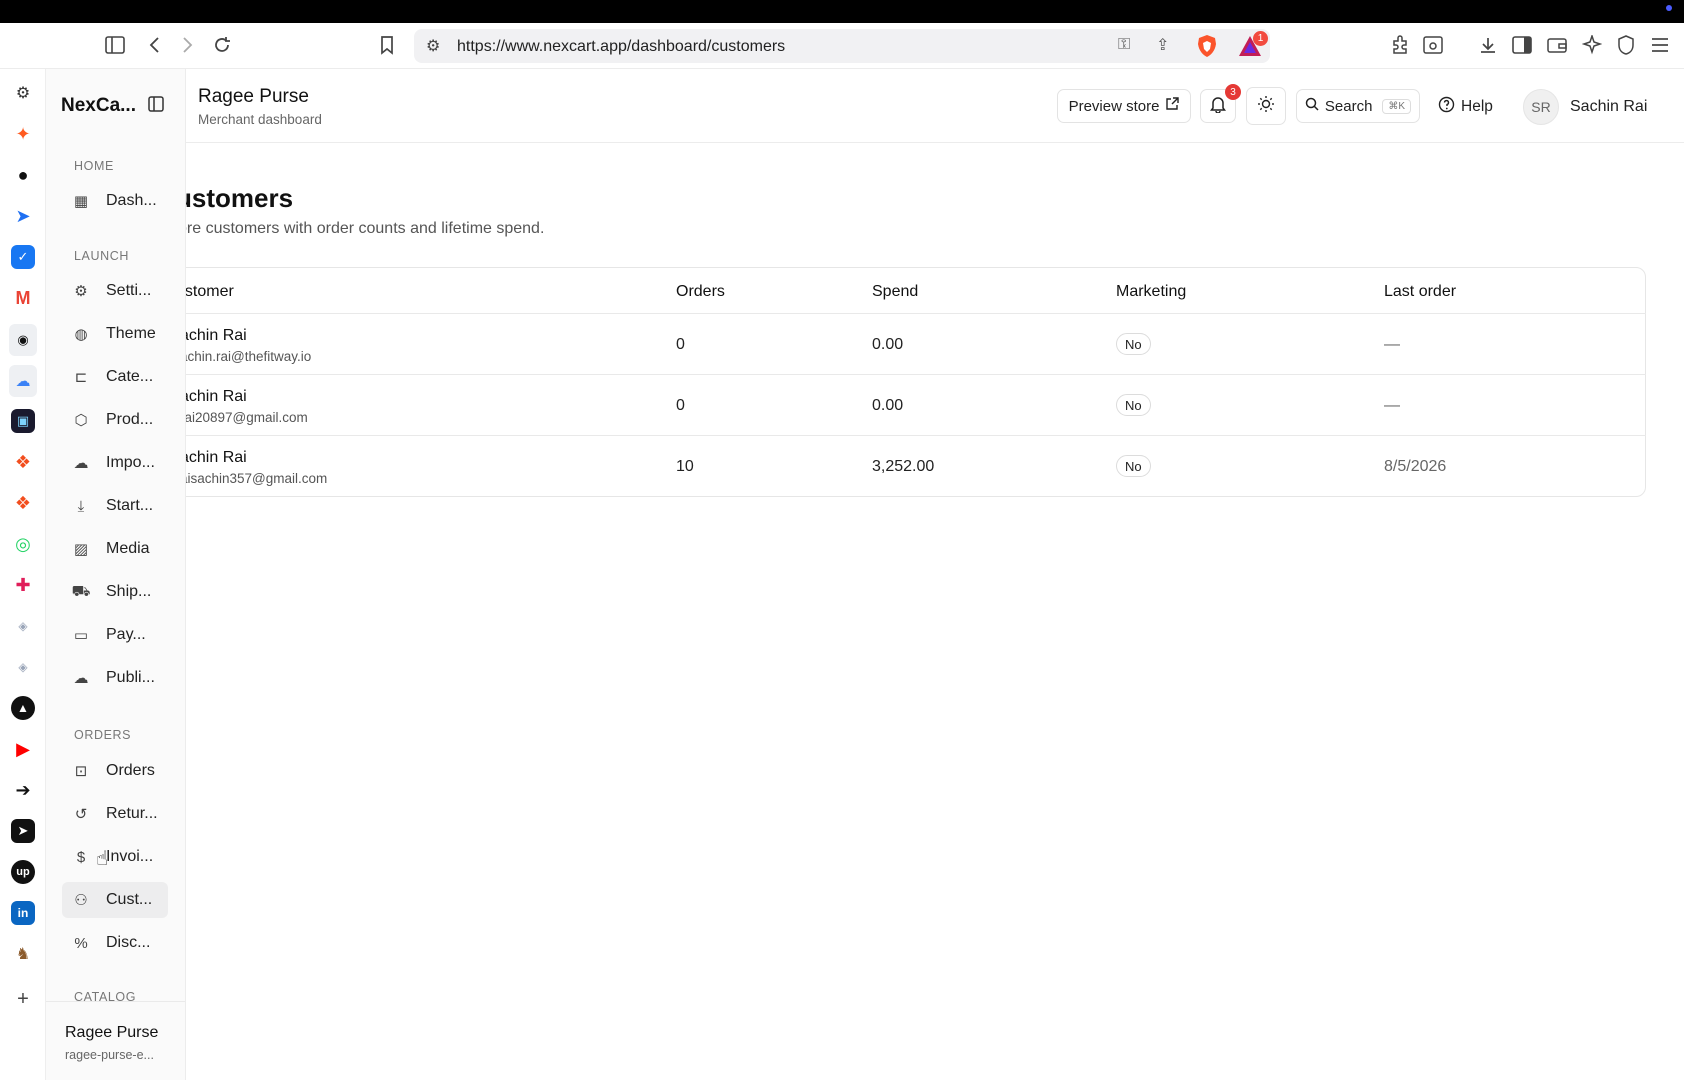 The image size is (1684, 1080). Describe the element at coordinates (154, 45) in the screenshot. I see `back-icon` at that location.